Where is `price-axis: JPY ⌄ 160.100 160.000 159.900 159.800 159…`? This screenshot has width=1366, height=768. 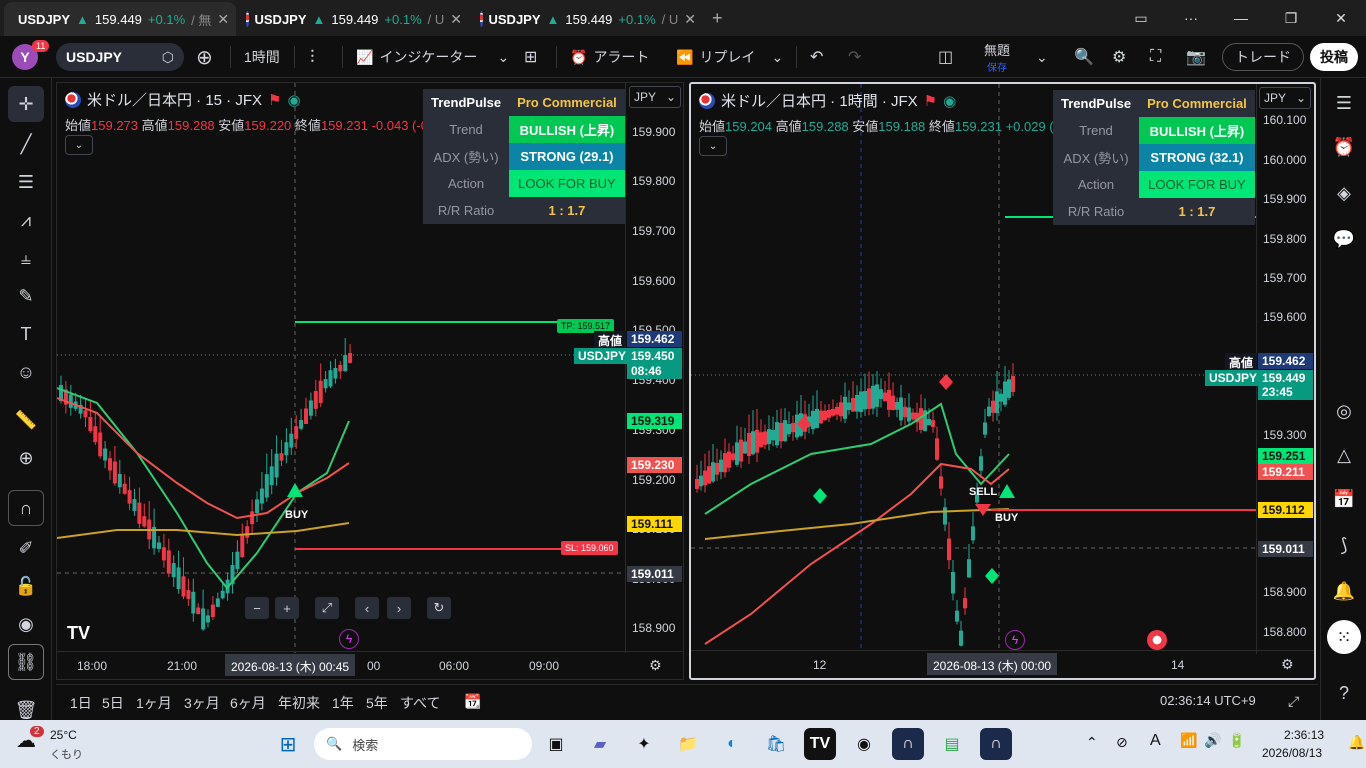
price-axis: JPY ⌄ 160.100 160.000 159.900 159.800 159… is located at coordinates (1259, 369).